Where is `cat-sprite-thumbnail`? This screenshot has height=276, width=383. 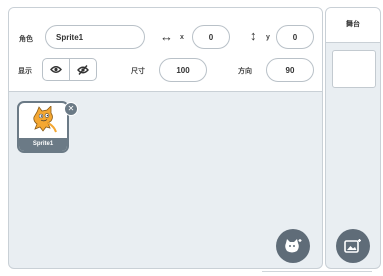 cat-sprite-thumbnail is located at coordinates (45, 119).